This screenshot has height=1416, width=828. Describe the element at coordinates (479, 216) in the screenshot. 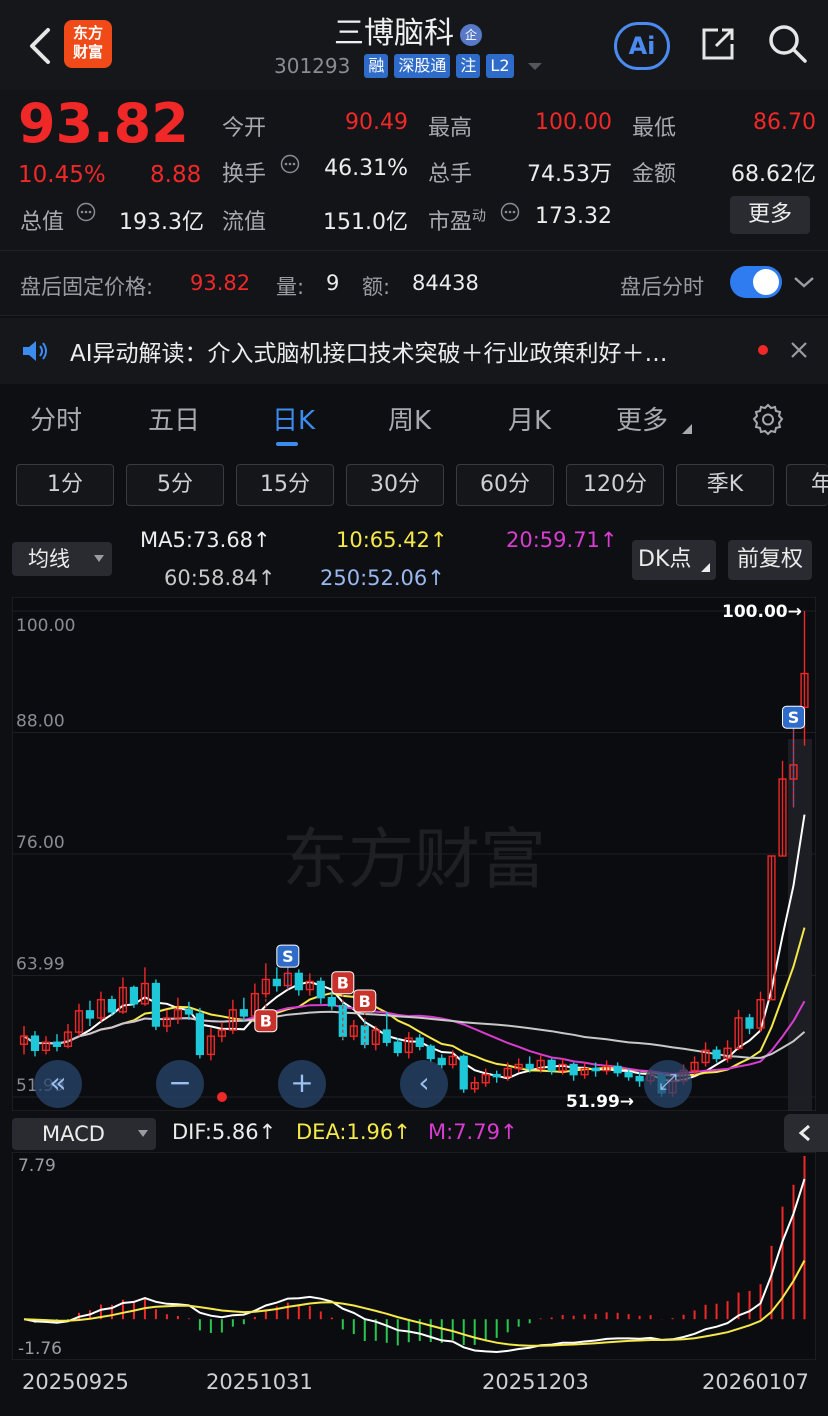

I see `pe-label-sup: 动` at that location.